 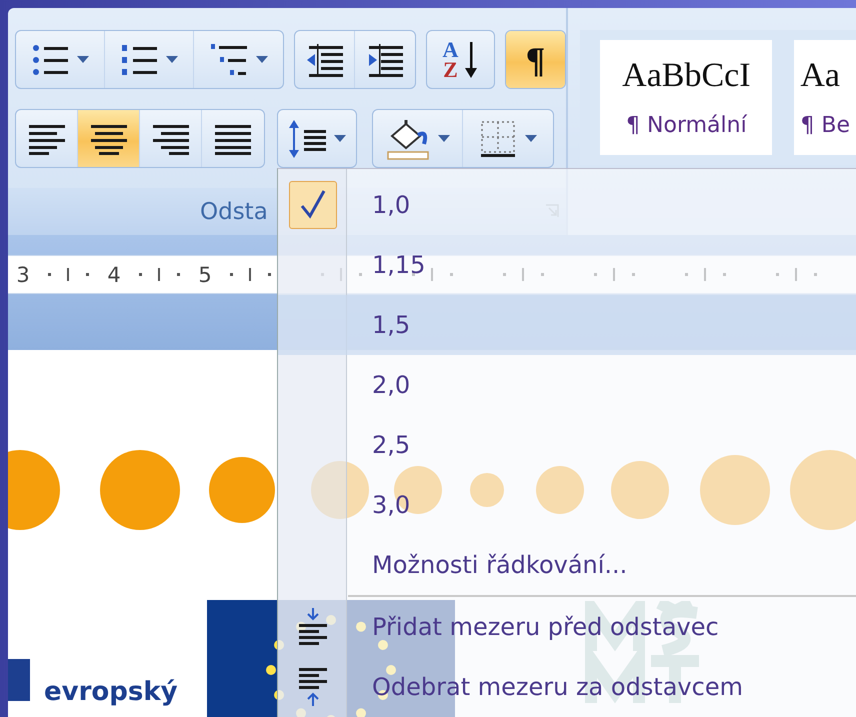 What do you see at coordinates (602, 626) in the screenshot?
I see `menu-item: Přidat mezeru před odstavec` at bounding box center [602, 626].